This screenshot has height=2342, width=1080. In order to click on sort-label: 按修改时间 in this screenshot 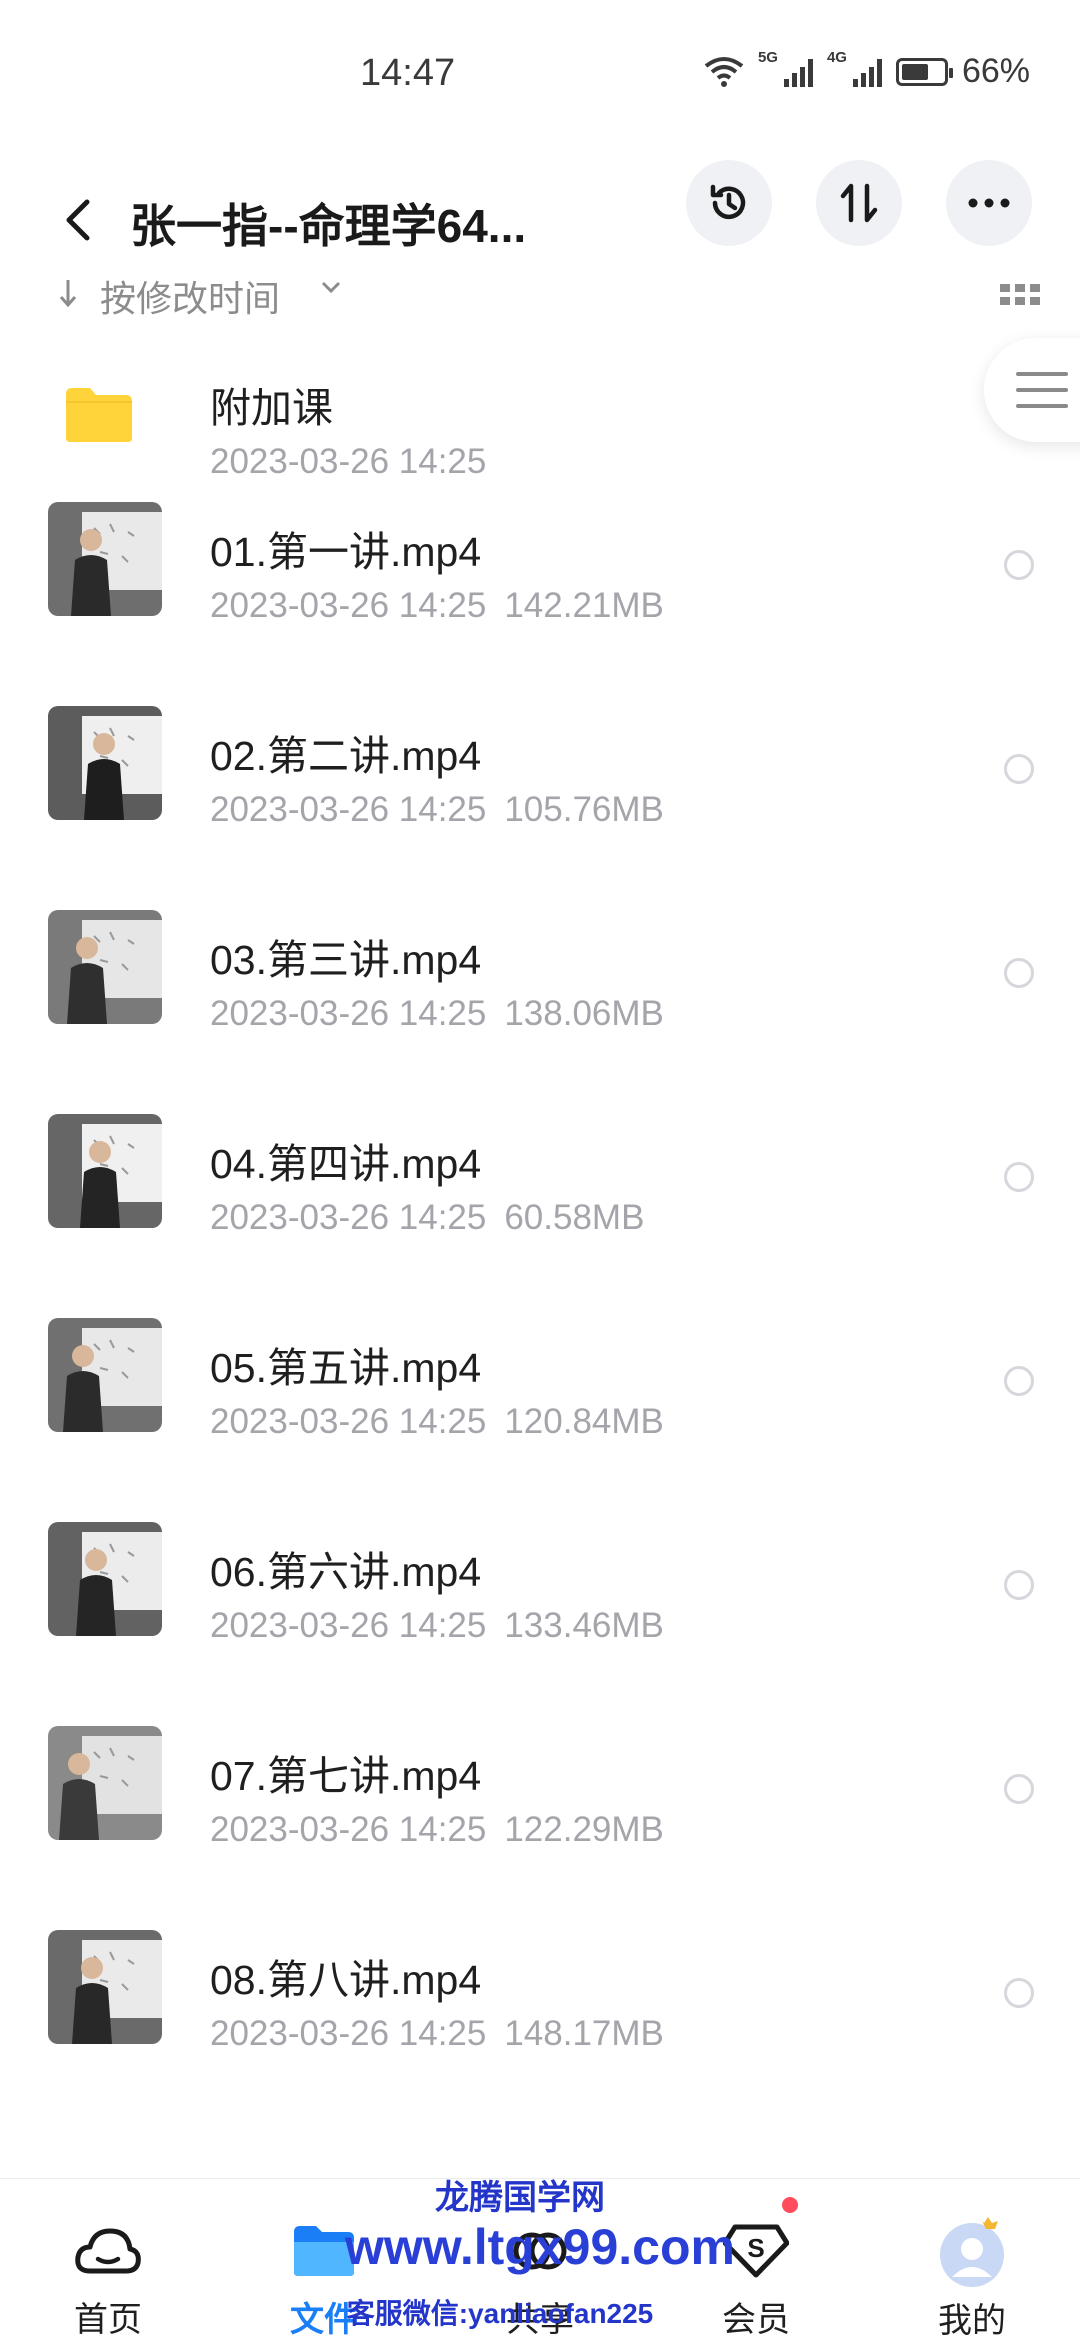, I will do `click(190, 296)`.